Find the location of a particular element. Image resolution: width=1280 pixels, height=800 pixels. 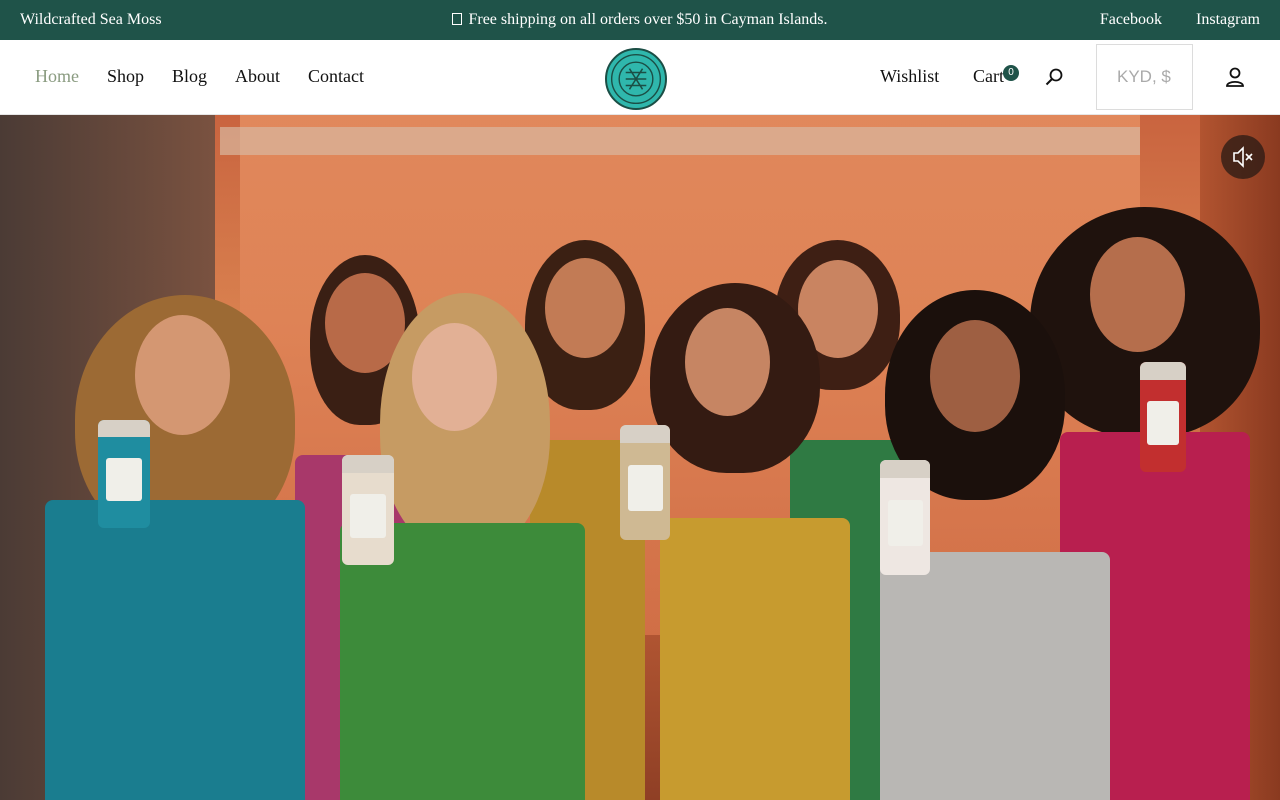

logo-emblem-icon is located at coordinates (636, 79).